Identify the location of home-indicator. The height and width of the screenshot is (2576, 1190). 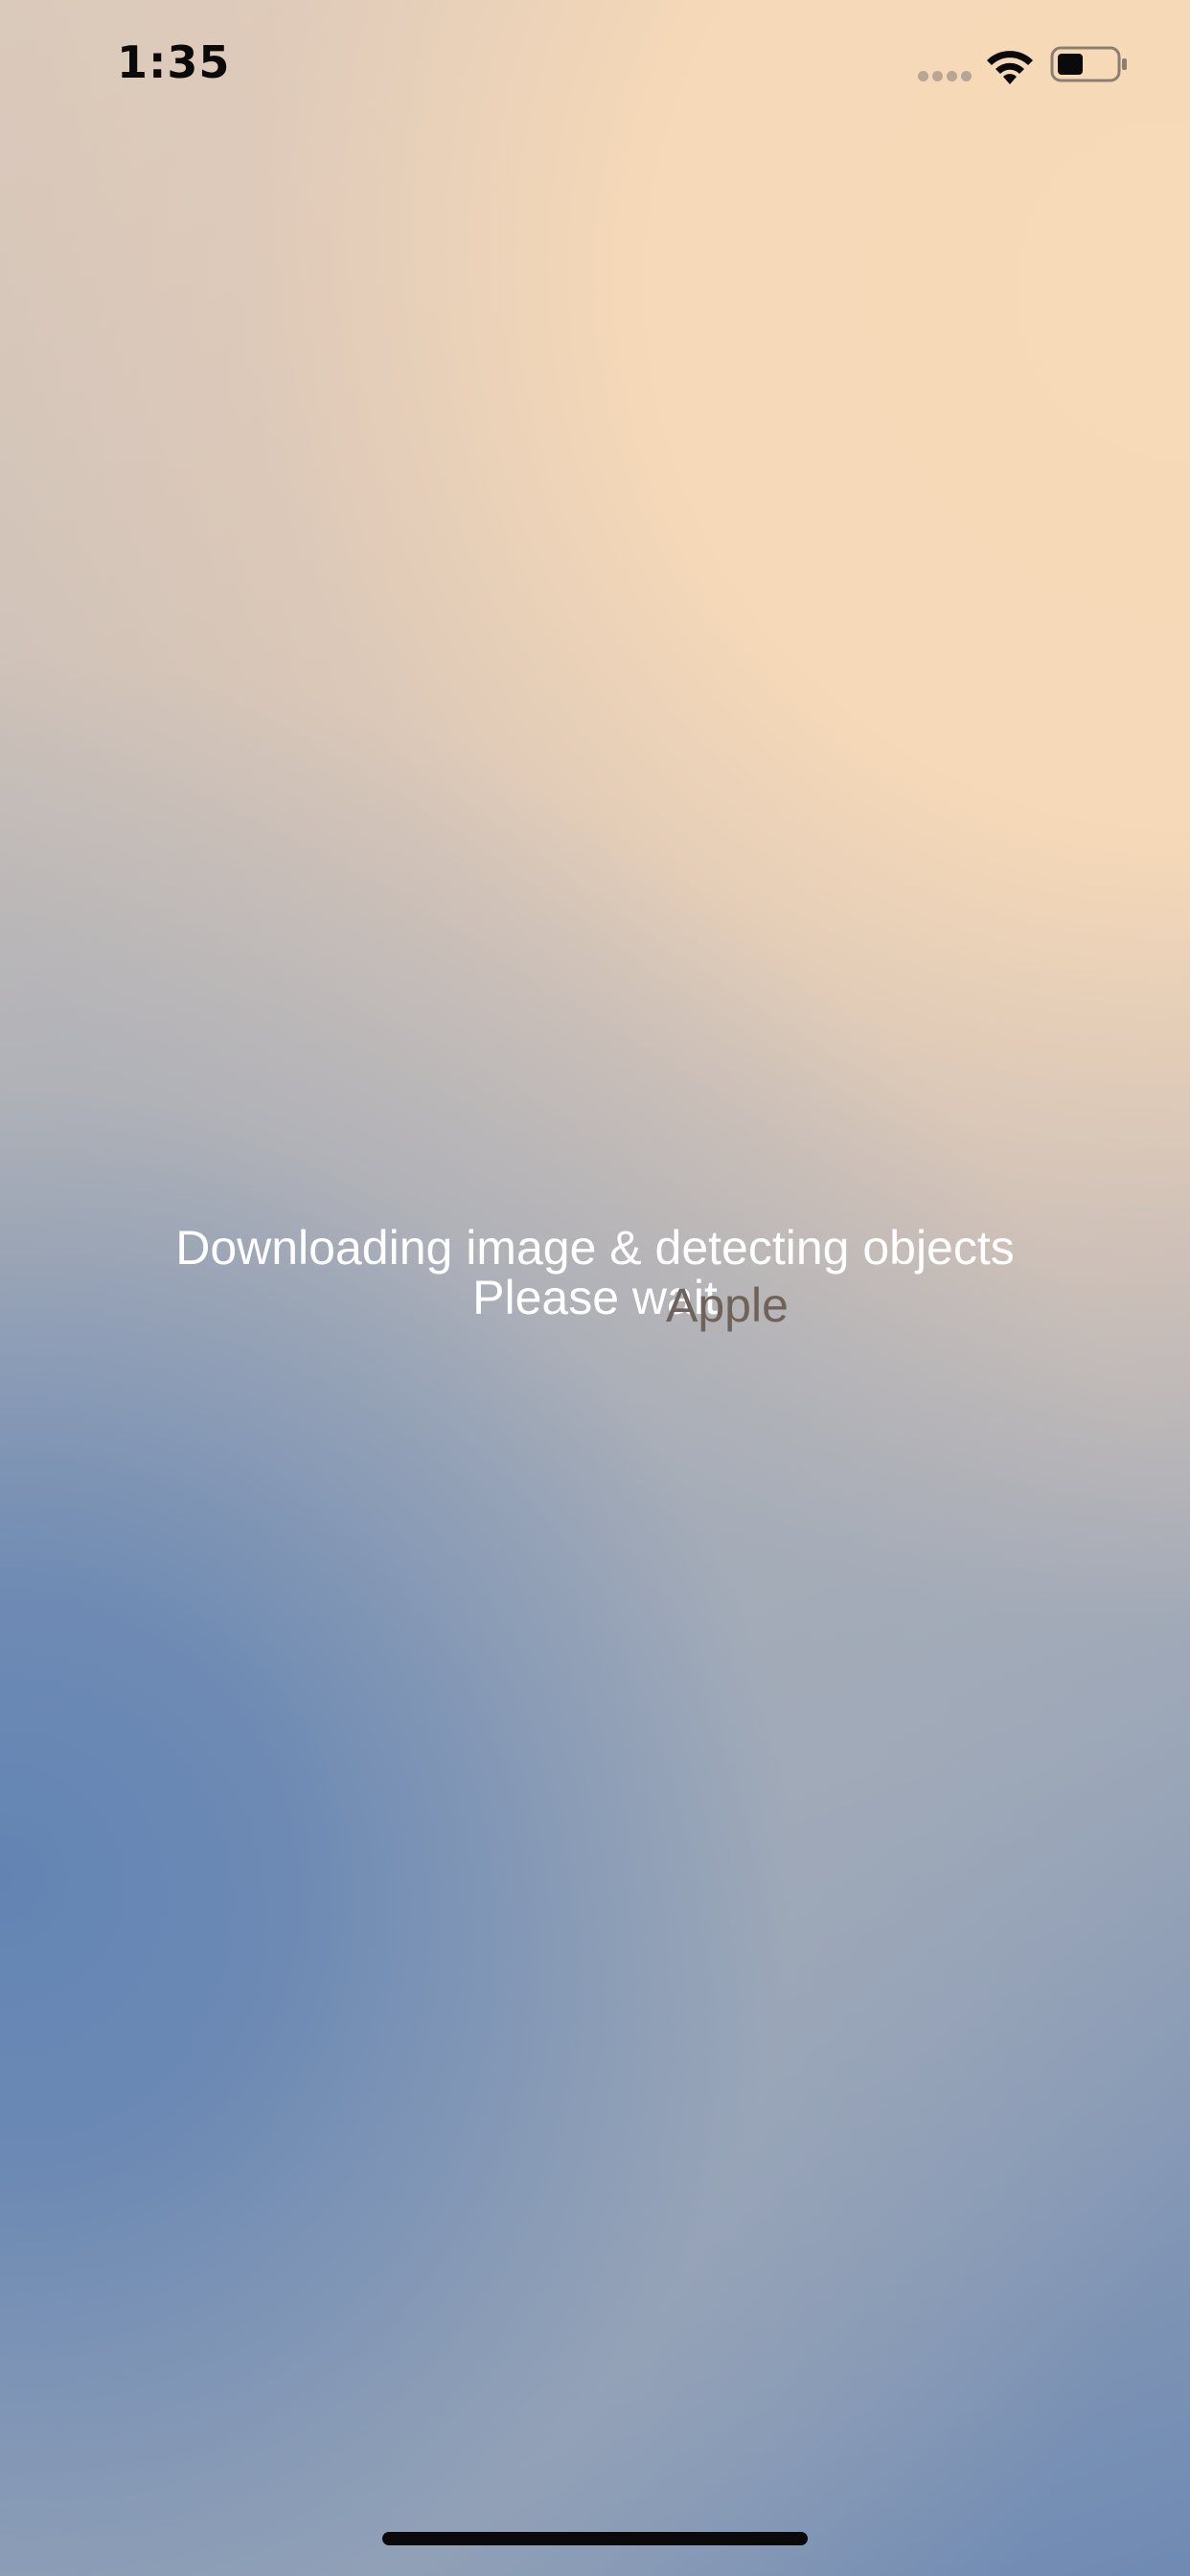
(595, 2538).